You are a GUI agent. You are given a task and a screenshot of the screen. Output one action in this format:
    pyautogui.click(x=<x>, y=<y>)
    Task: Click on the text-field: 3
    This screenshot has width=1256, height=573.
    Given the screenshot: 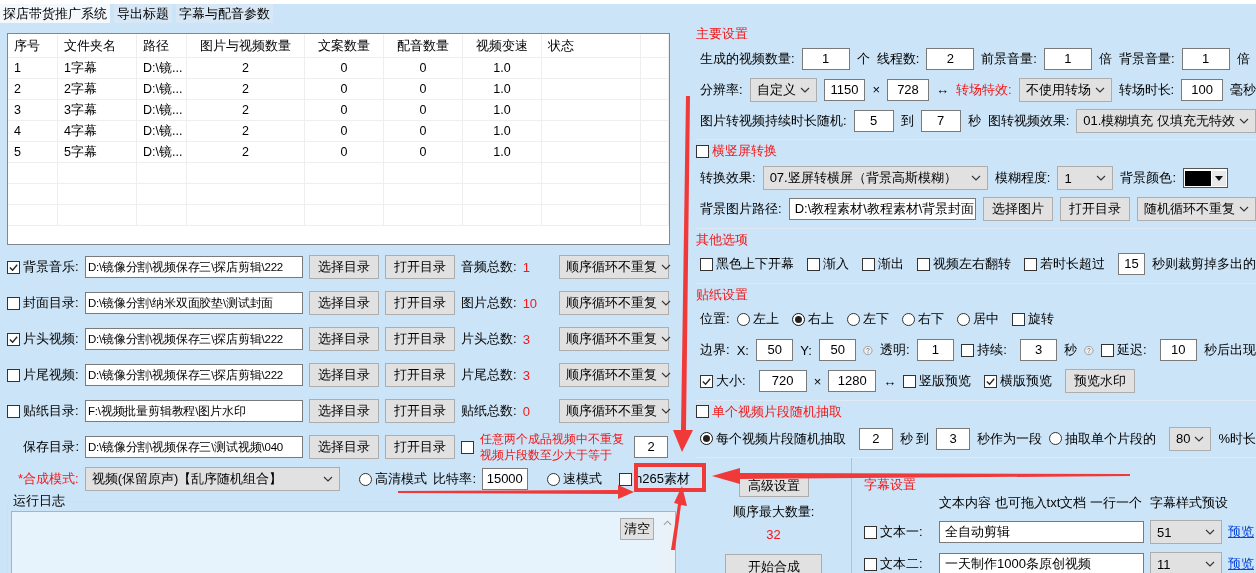 What is the action you would take?
    pyautogui.click(x=953, y=438)
    